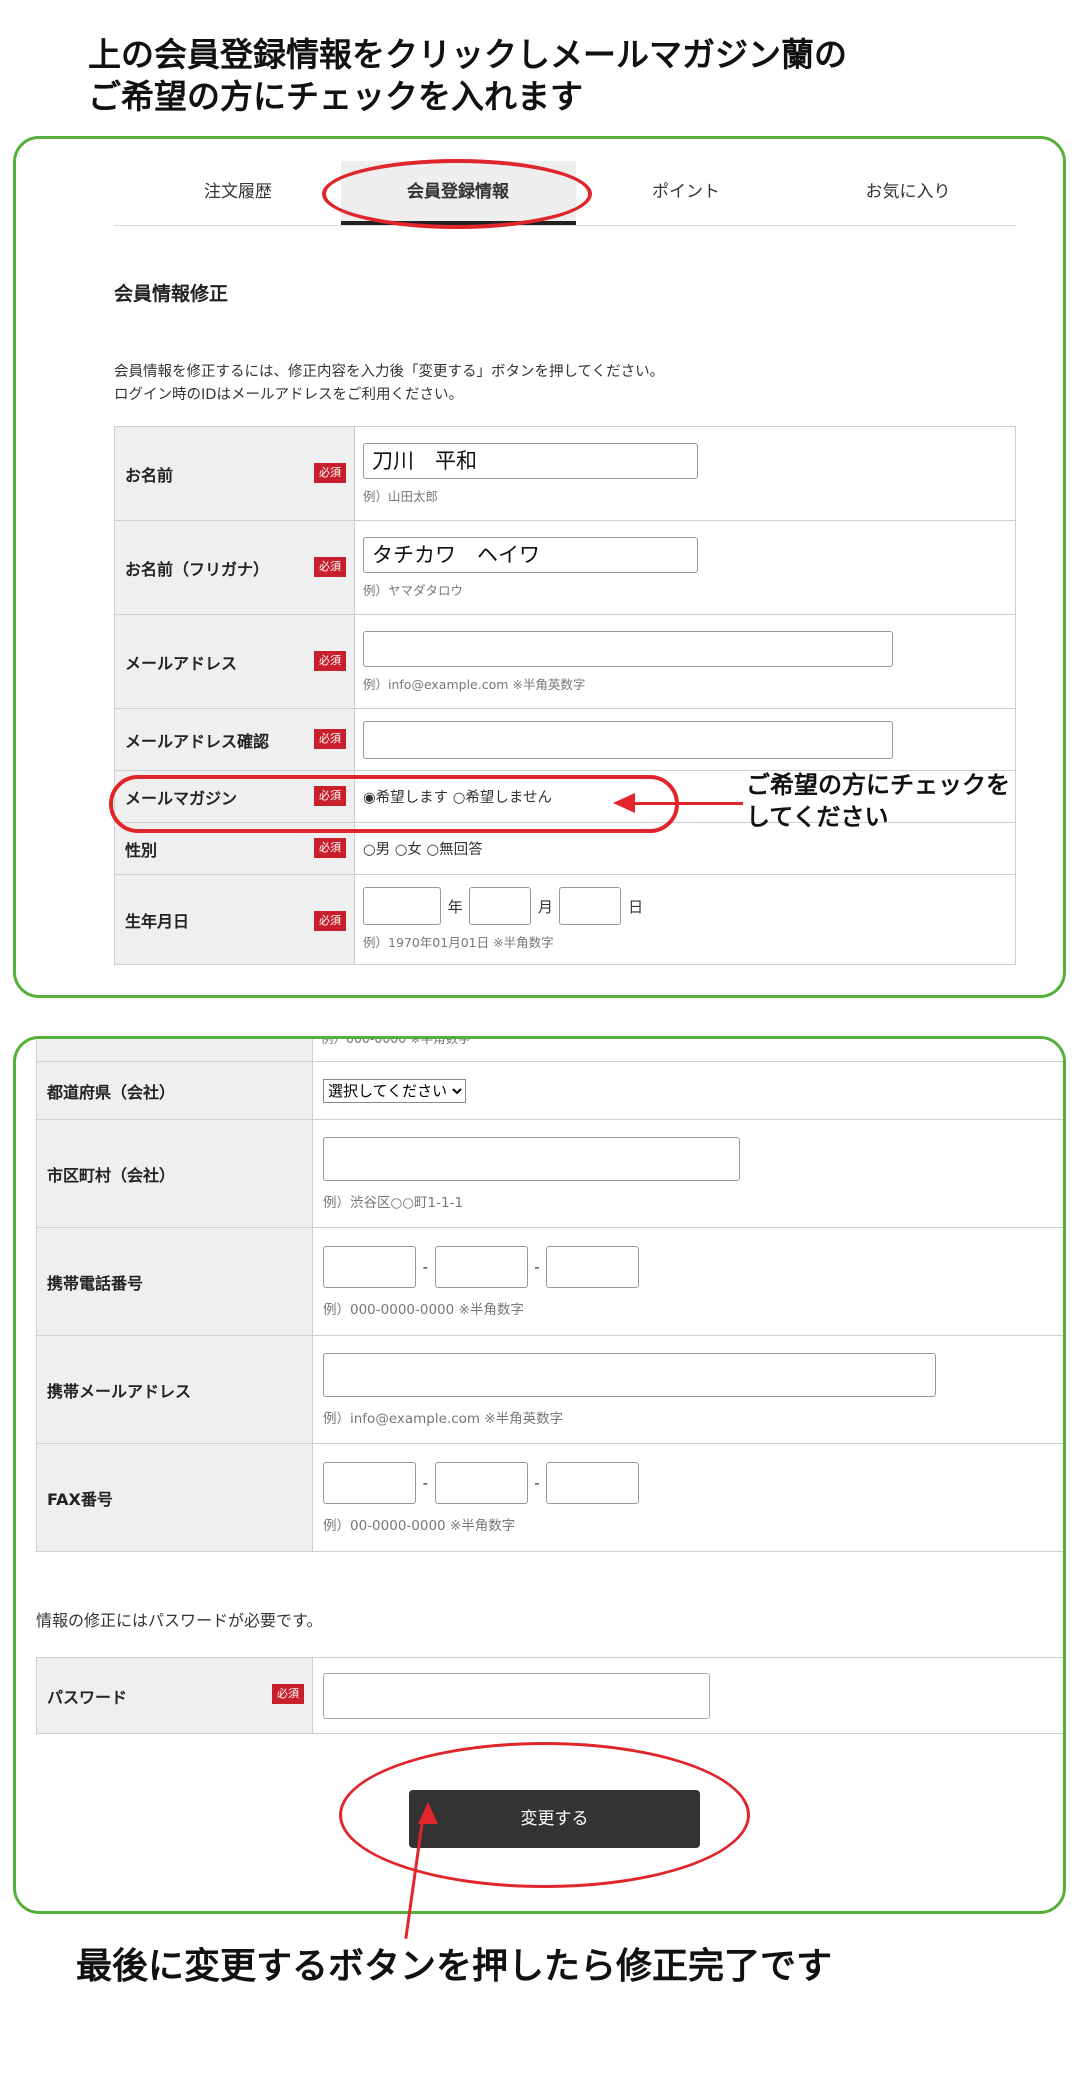 The height and width of the screenshot is (2089, 1088). Describe the element at coordinates (565, 225) in the screenshot. I see `tab-divider` at that location.